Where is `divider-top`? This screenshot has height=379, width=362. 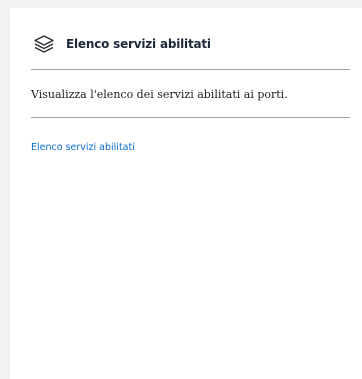
divider-top is located at coordinates (190, 69).